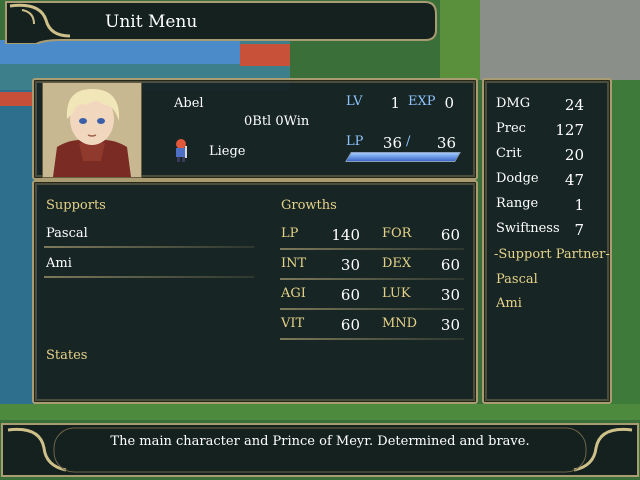 The image size is (640, 480). What do you see at coordinates (392, 143) in the screenshot?
I see `lp-current: 36` at bounding box center [392, 143].